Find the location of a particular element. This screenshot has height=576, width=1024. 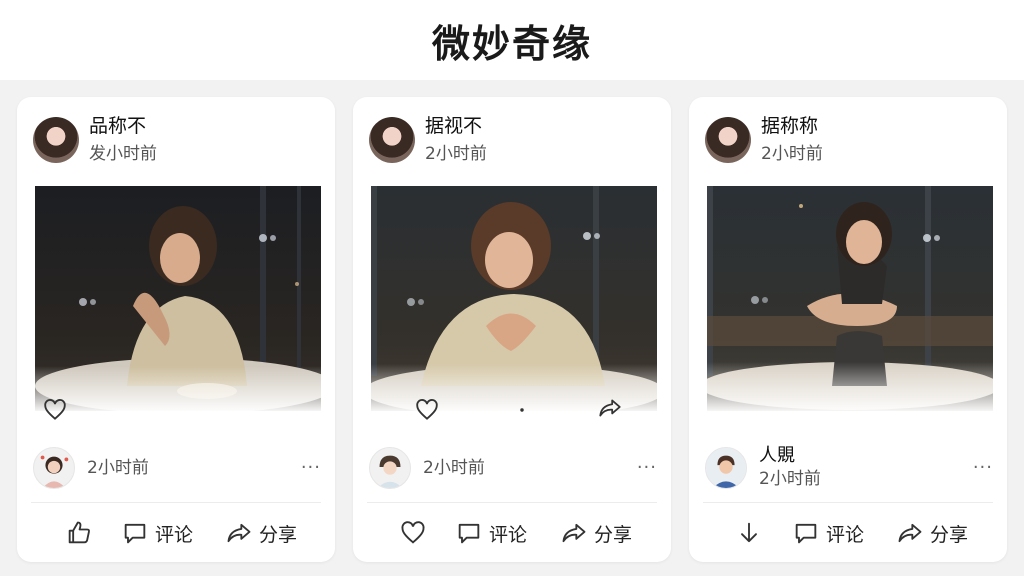

arrow-down-icon is located at coordinates (749, 532).